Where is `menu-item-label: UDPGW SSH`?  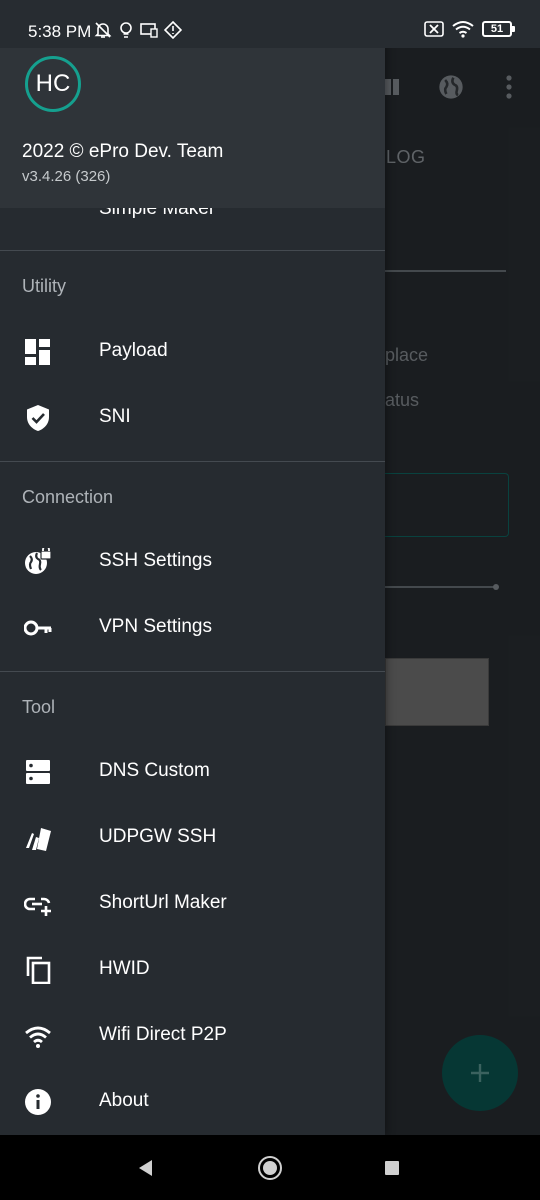
menu-item-label: UDPGW SSH is located at coordinates (158, 836).